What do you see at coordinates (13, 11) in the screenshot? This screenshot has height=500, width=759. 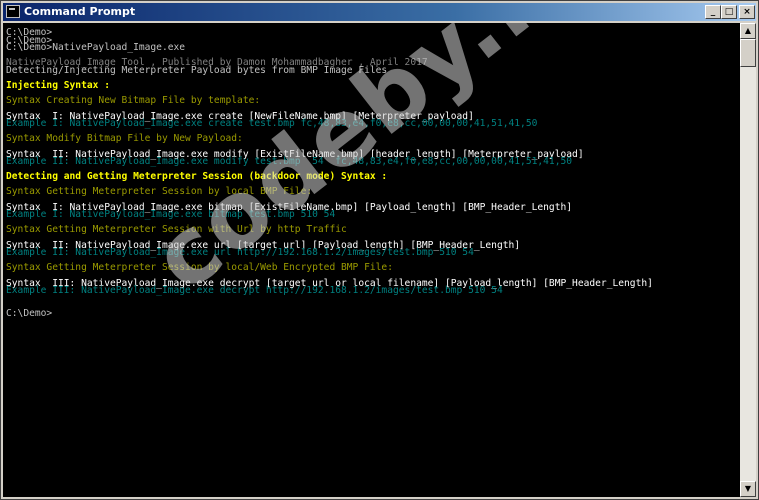 I see `console-icon` at bounding box center [13, 11].